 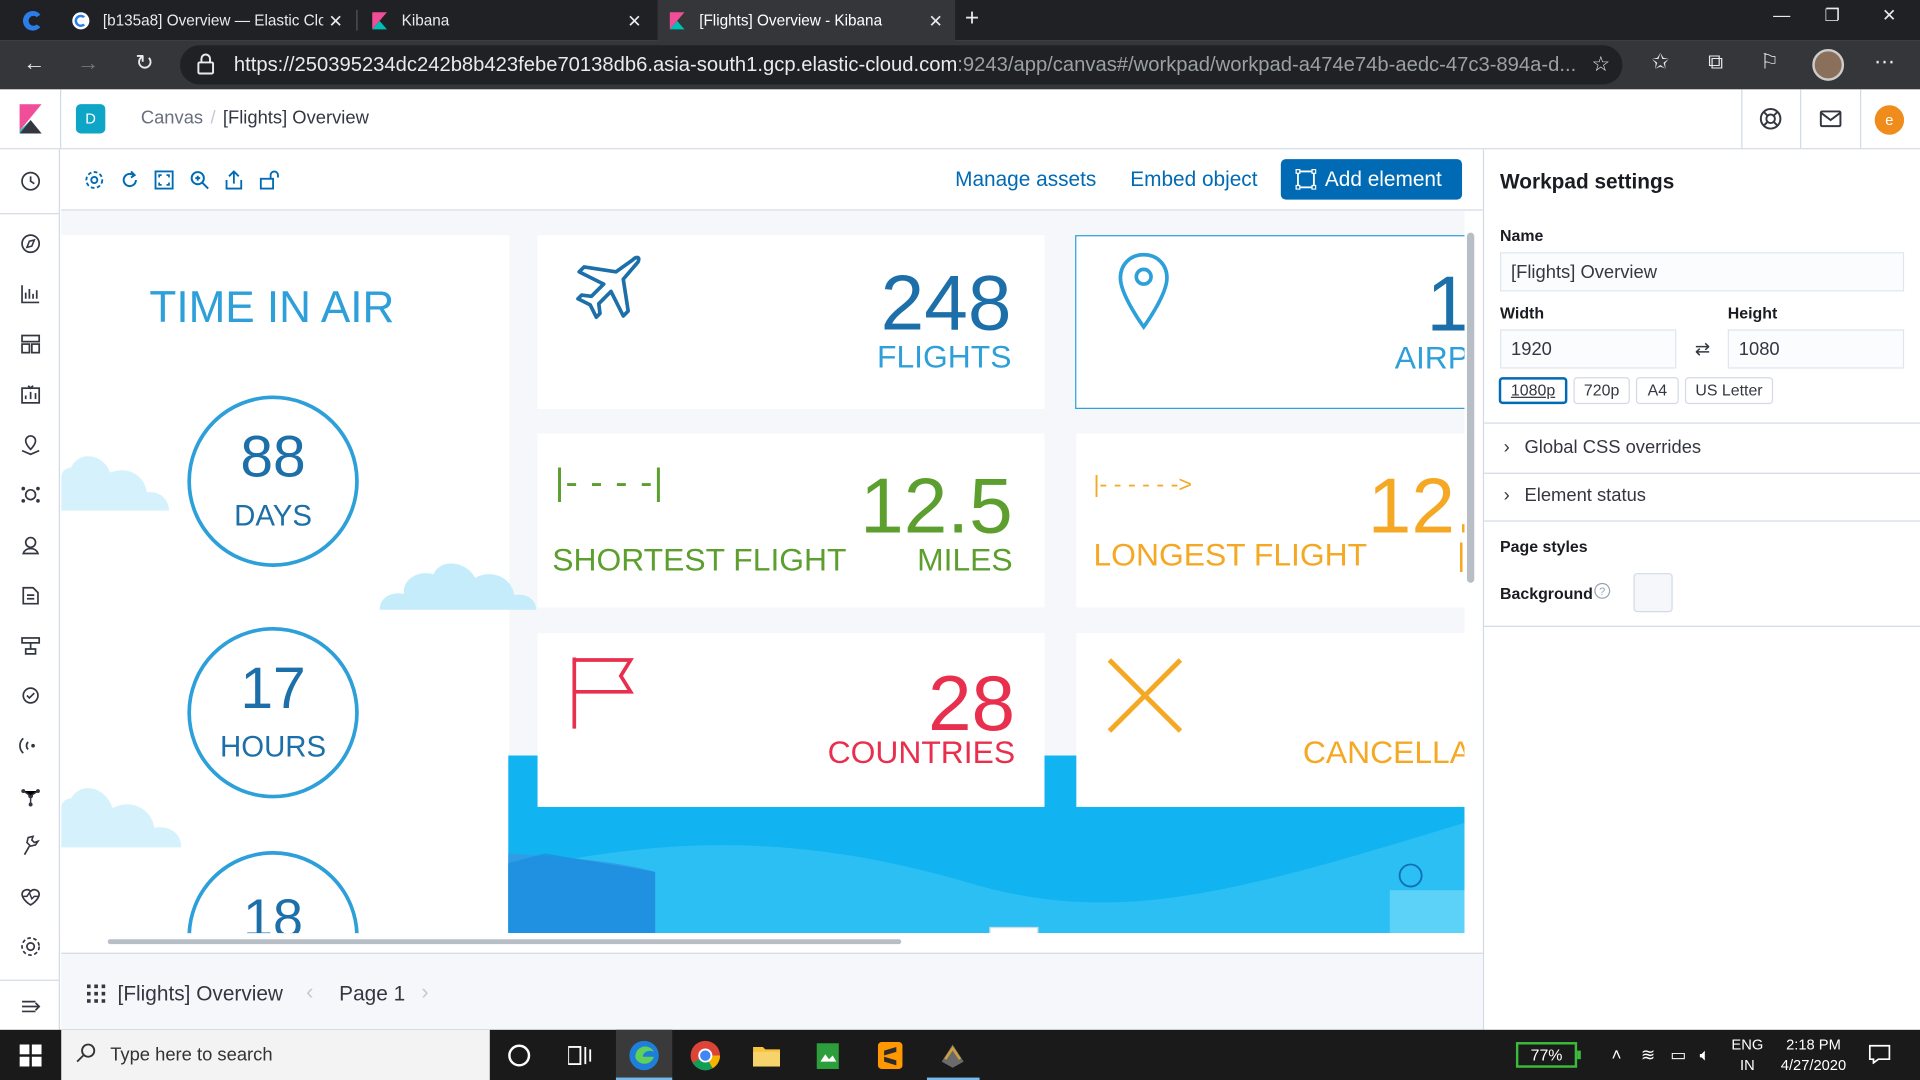 I want to click on shortest-flight-unit: MILES, so click(x=965, y=559).